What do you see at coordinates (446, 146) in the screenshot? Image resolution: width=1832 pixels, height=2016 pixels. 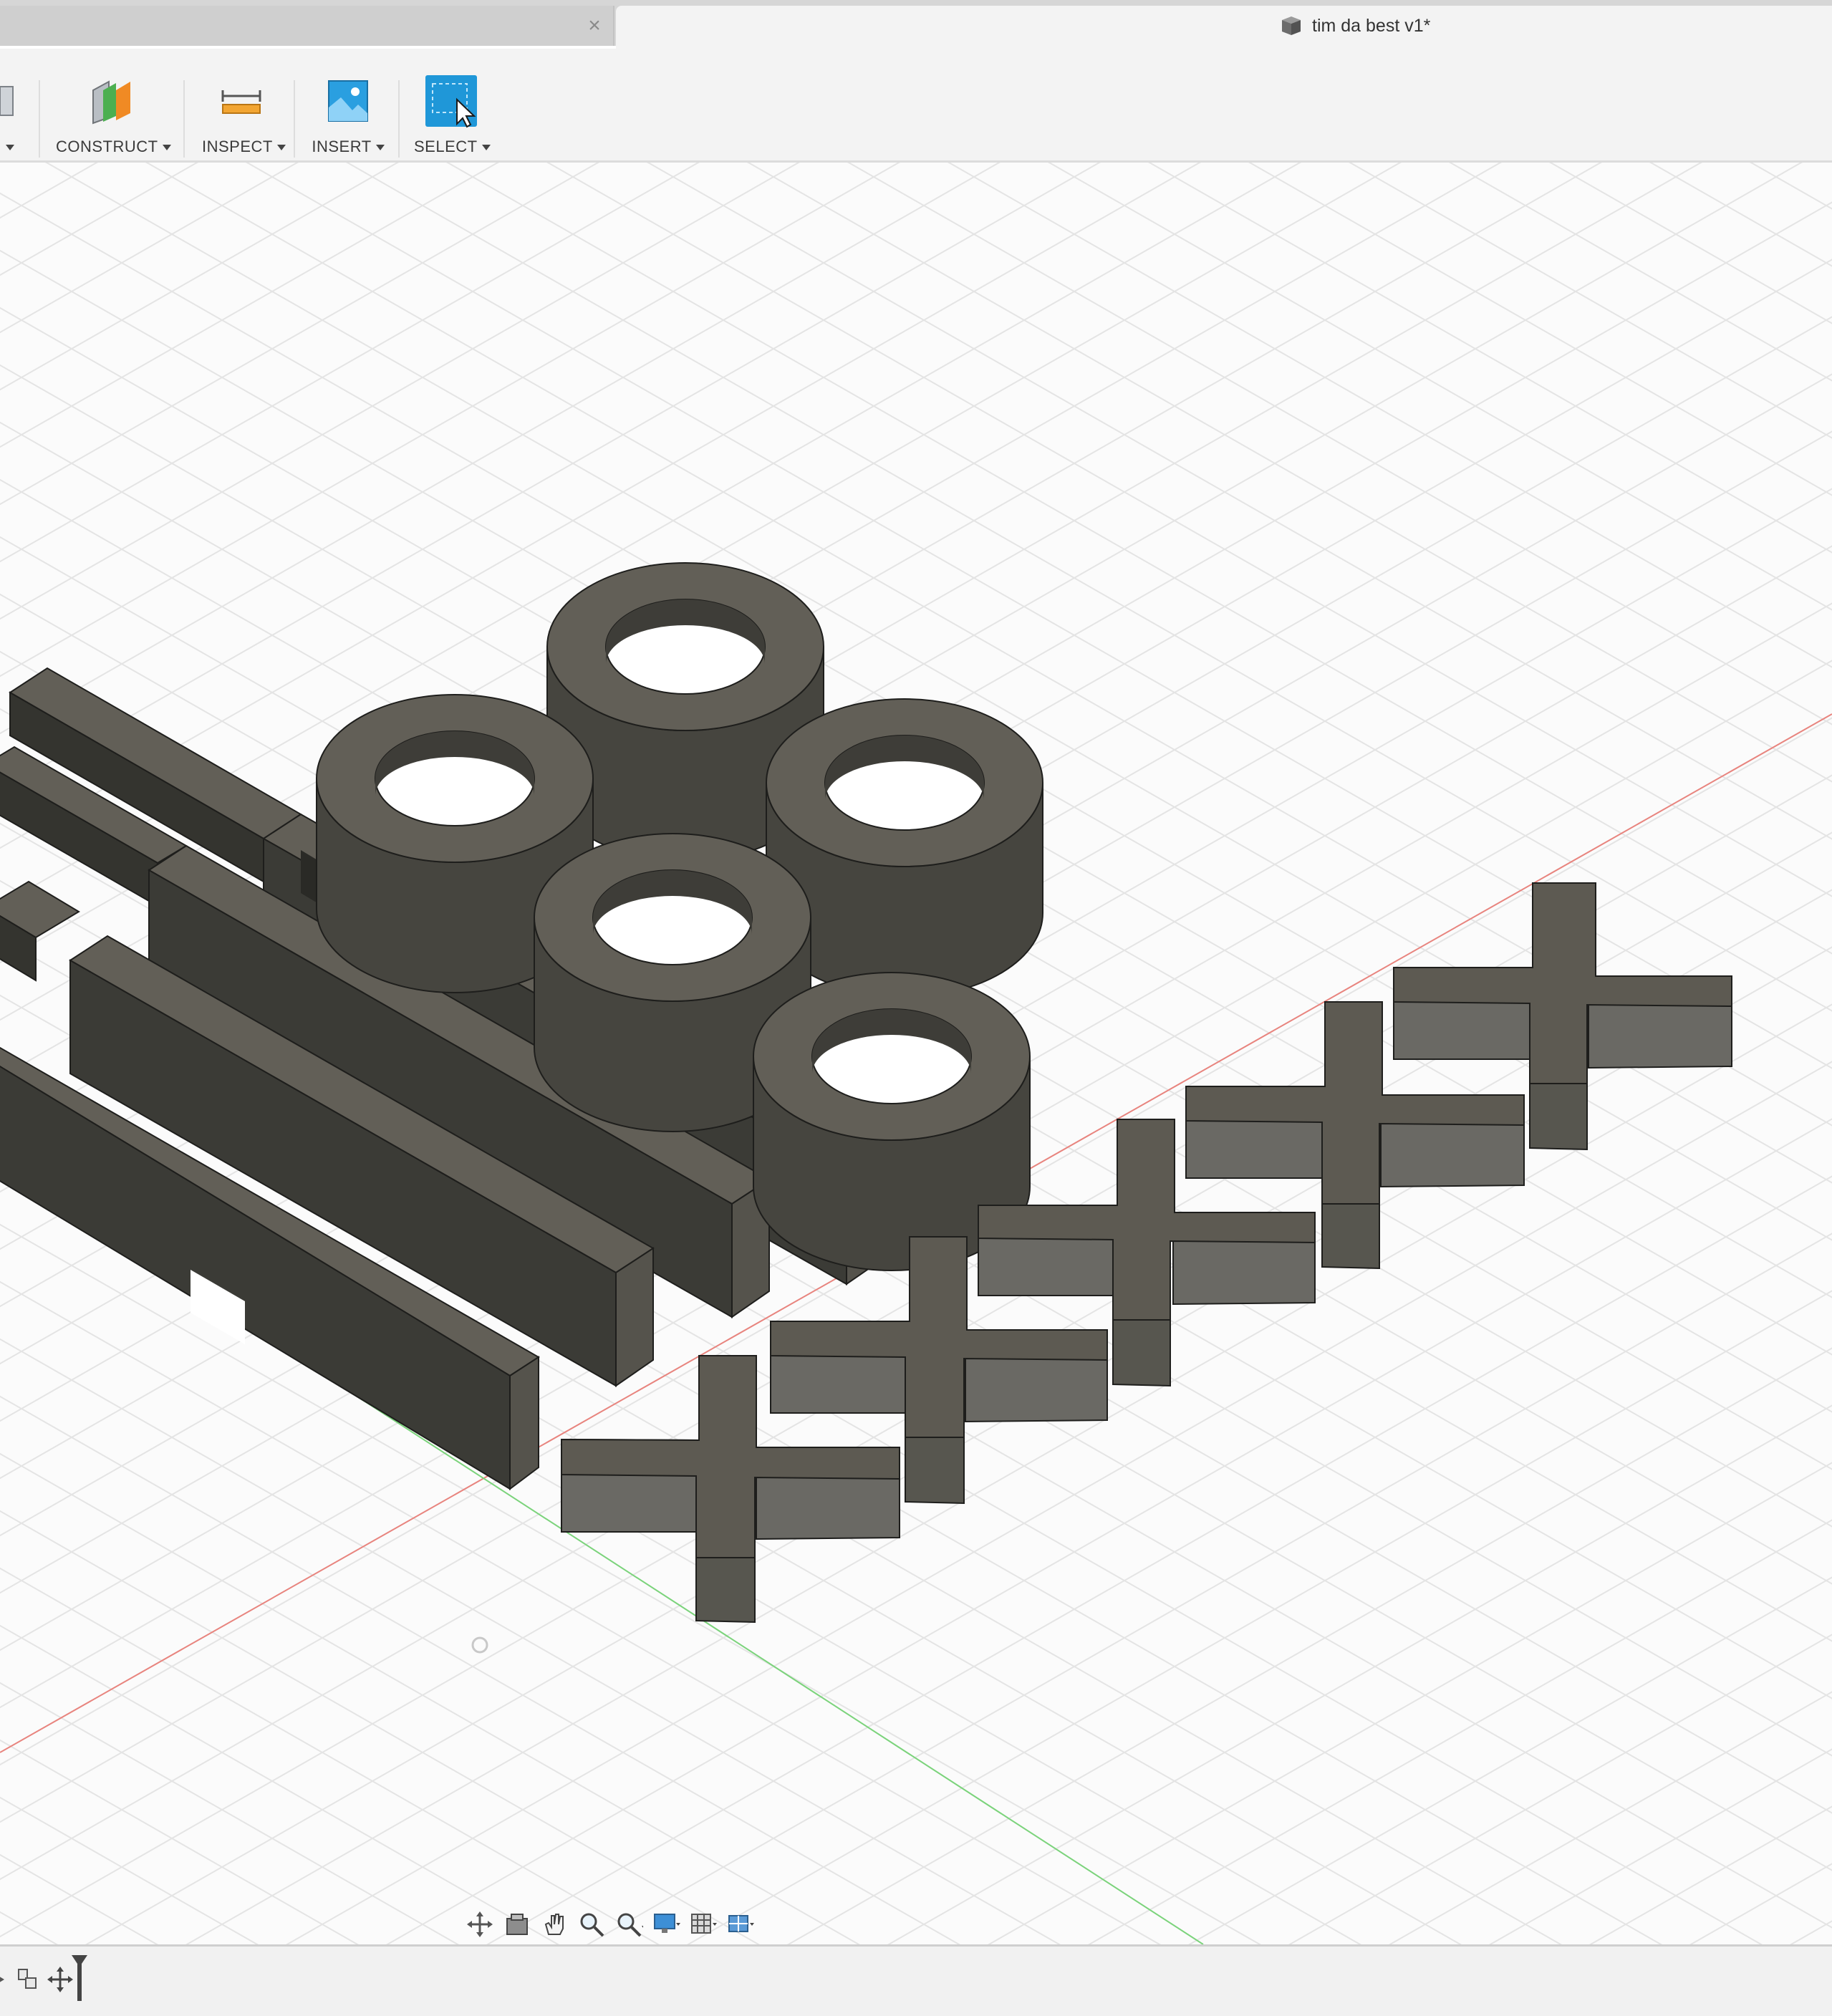 I see `select-label: SELECT` at bounding box center [446, 146].